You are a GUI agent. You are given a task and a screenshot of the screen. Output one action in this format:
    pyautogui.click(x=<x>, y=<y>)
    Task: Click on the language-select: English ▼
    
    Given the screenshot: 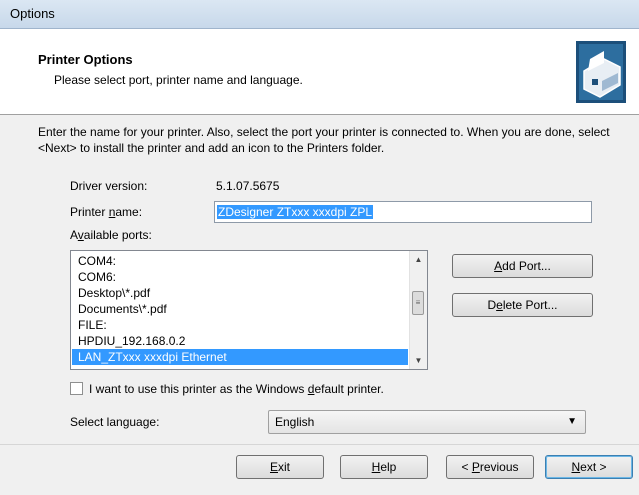 What is the action you would take?
    pyautogui.click(x=427, y=422)
    